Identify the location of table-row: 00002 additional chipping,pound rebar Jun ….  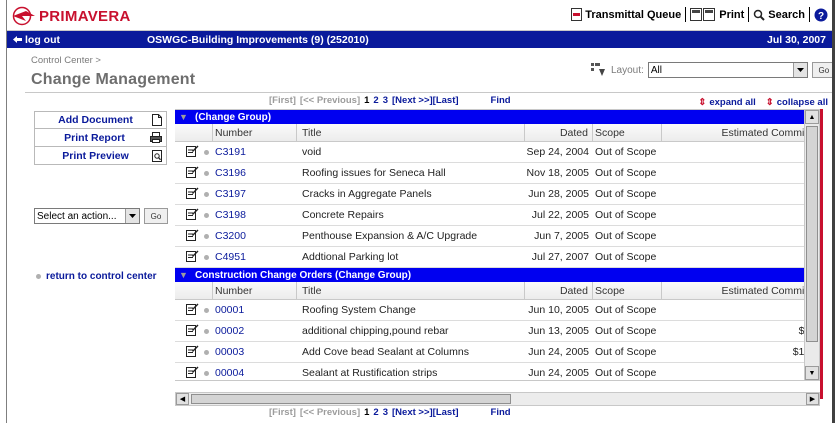
(497, 331).